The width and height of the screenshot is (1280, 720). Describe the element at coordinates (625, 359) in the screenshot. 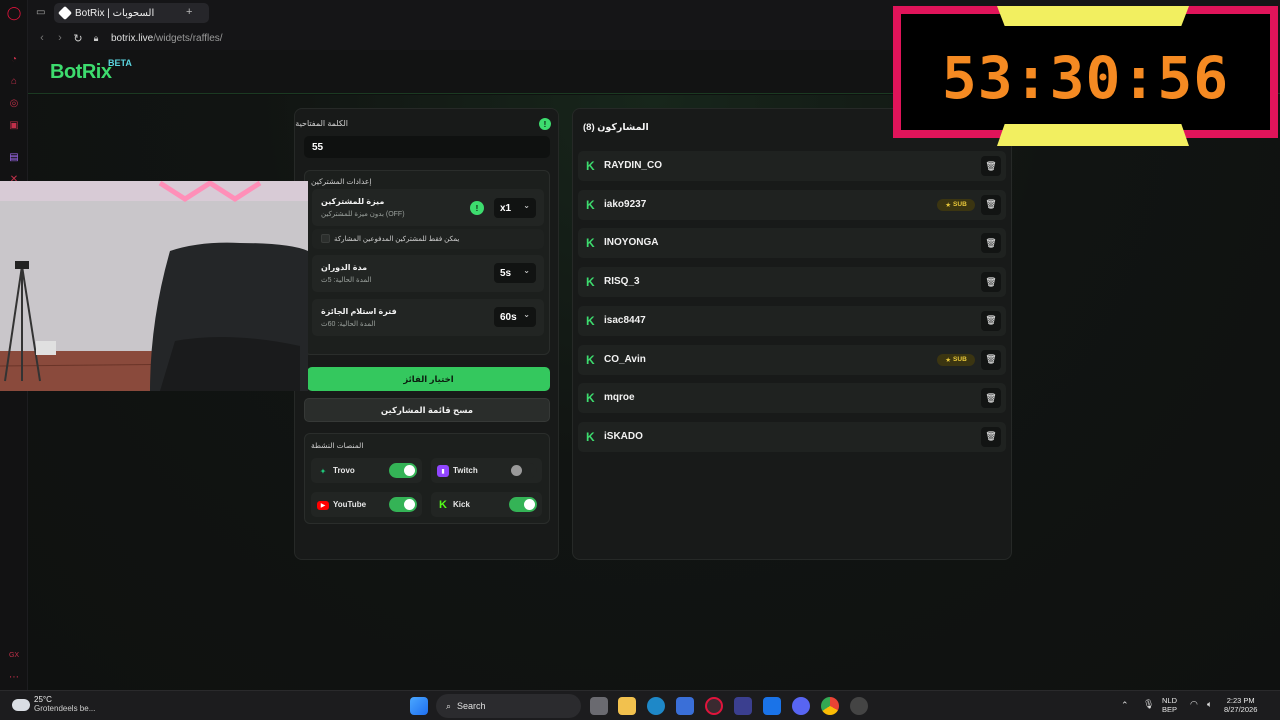

I see `participant-name: CO_Avin` at that location.